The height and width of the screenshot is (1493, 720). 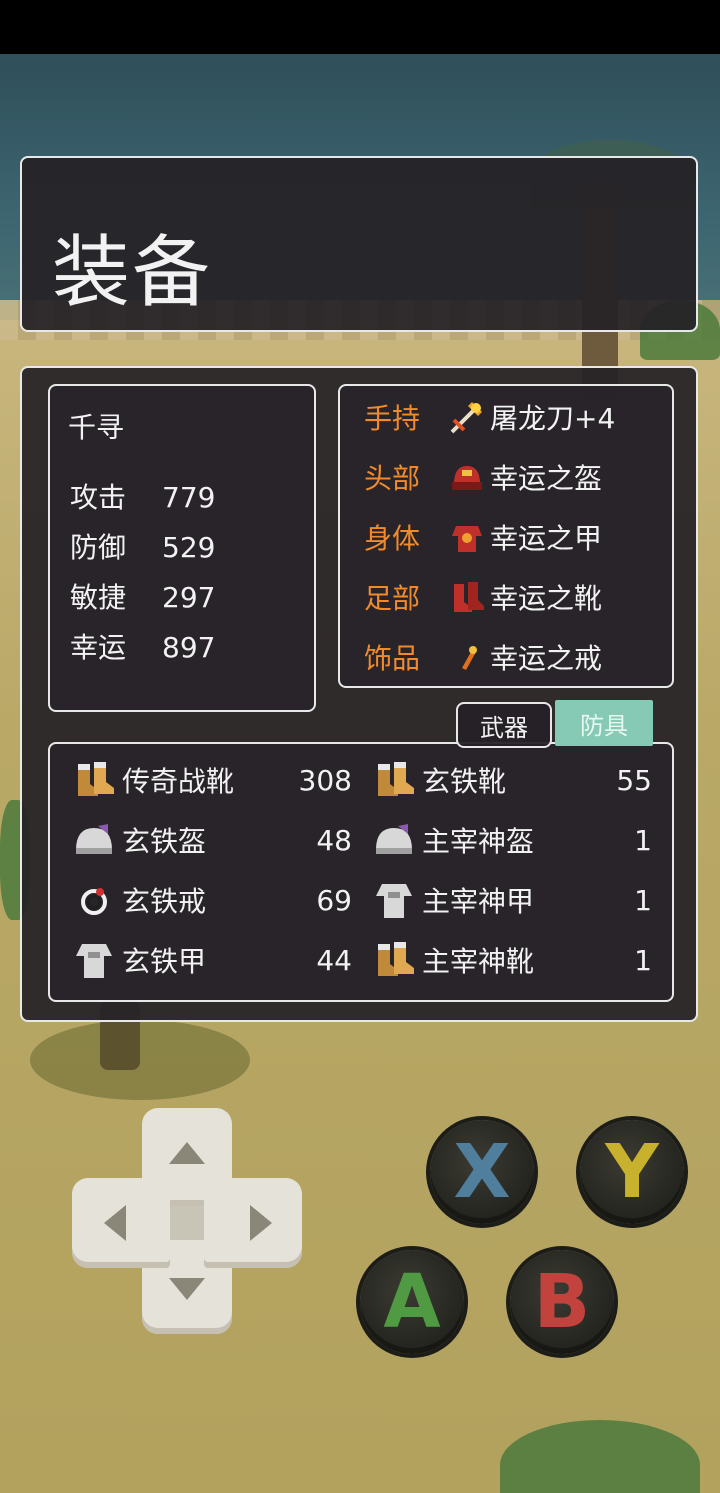 What do you see at coordinates (553, 418) in the screenshot?
I see `slot-item-name: 屠龙刀+4` at bounding box center [553, 418].